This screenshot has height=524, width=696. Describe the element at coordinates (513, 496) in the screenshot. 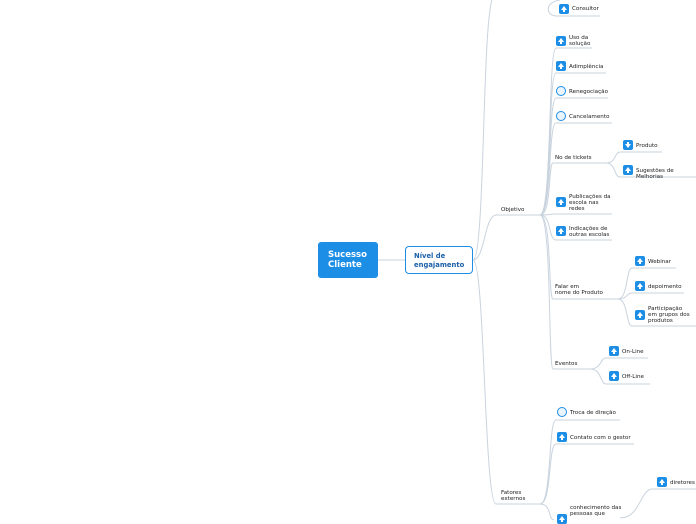

I see `branch-fatores-externos: Fatores externos` at that location.